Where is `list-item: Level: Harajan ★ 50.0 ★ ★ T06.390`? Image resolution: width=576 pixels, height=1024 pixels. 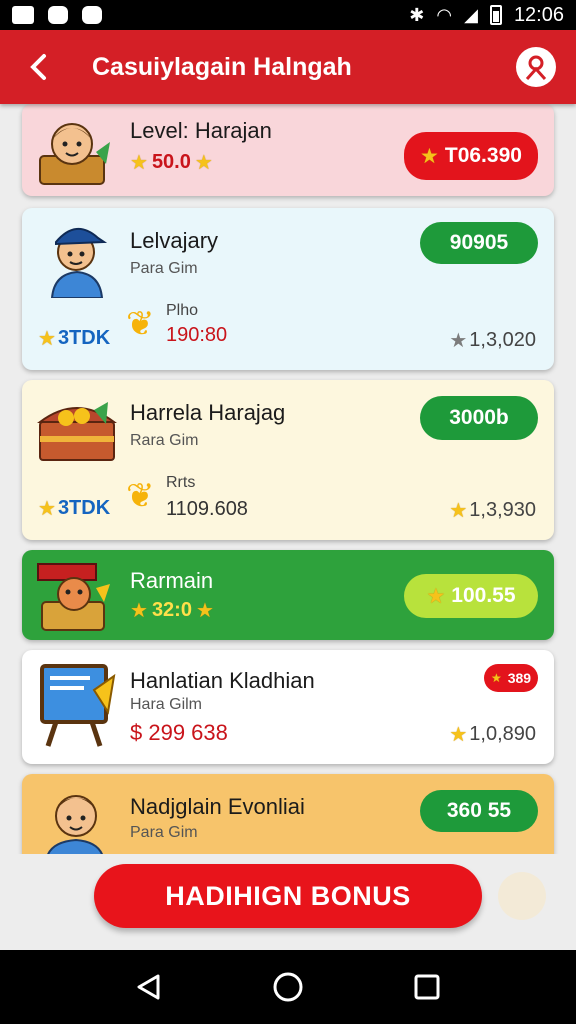 list-item: Level: Harajan ★ 50.0 ★ ★ T06.390 is located at coordinates (288, 150).